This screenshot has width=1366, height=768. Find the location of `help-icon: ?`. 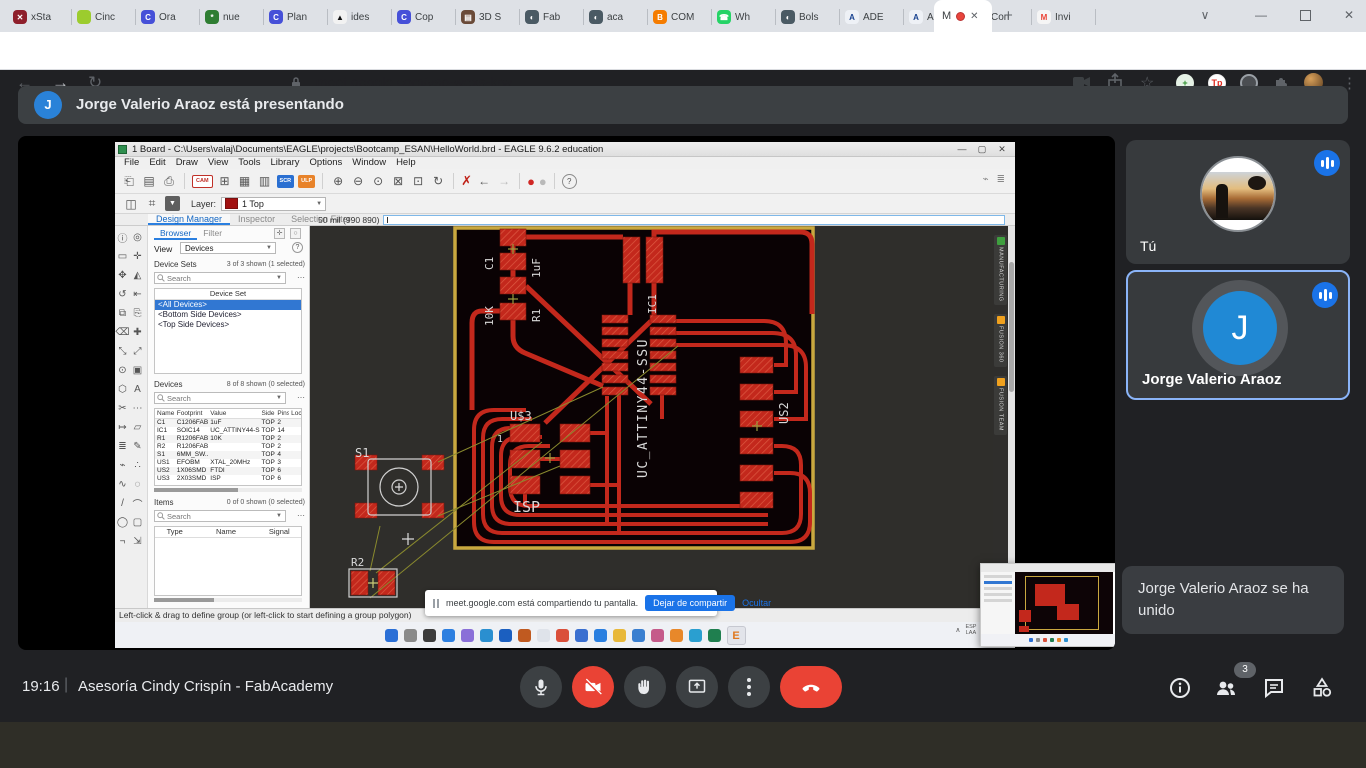

help-icon: ? is located at coordinates (569, 181).